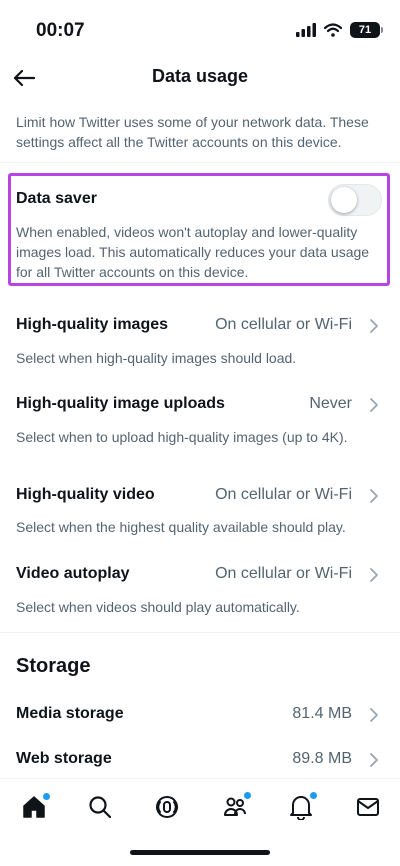 This screenshot has height=866, width=400. I want to click on status-time: 00:07, so click(60, 30).